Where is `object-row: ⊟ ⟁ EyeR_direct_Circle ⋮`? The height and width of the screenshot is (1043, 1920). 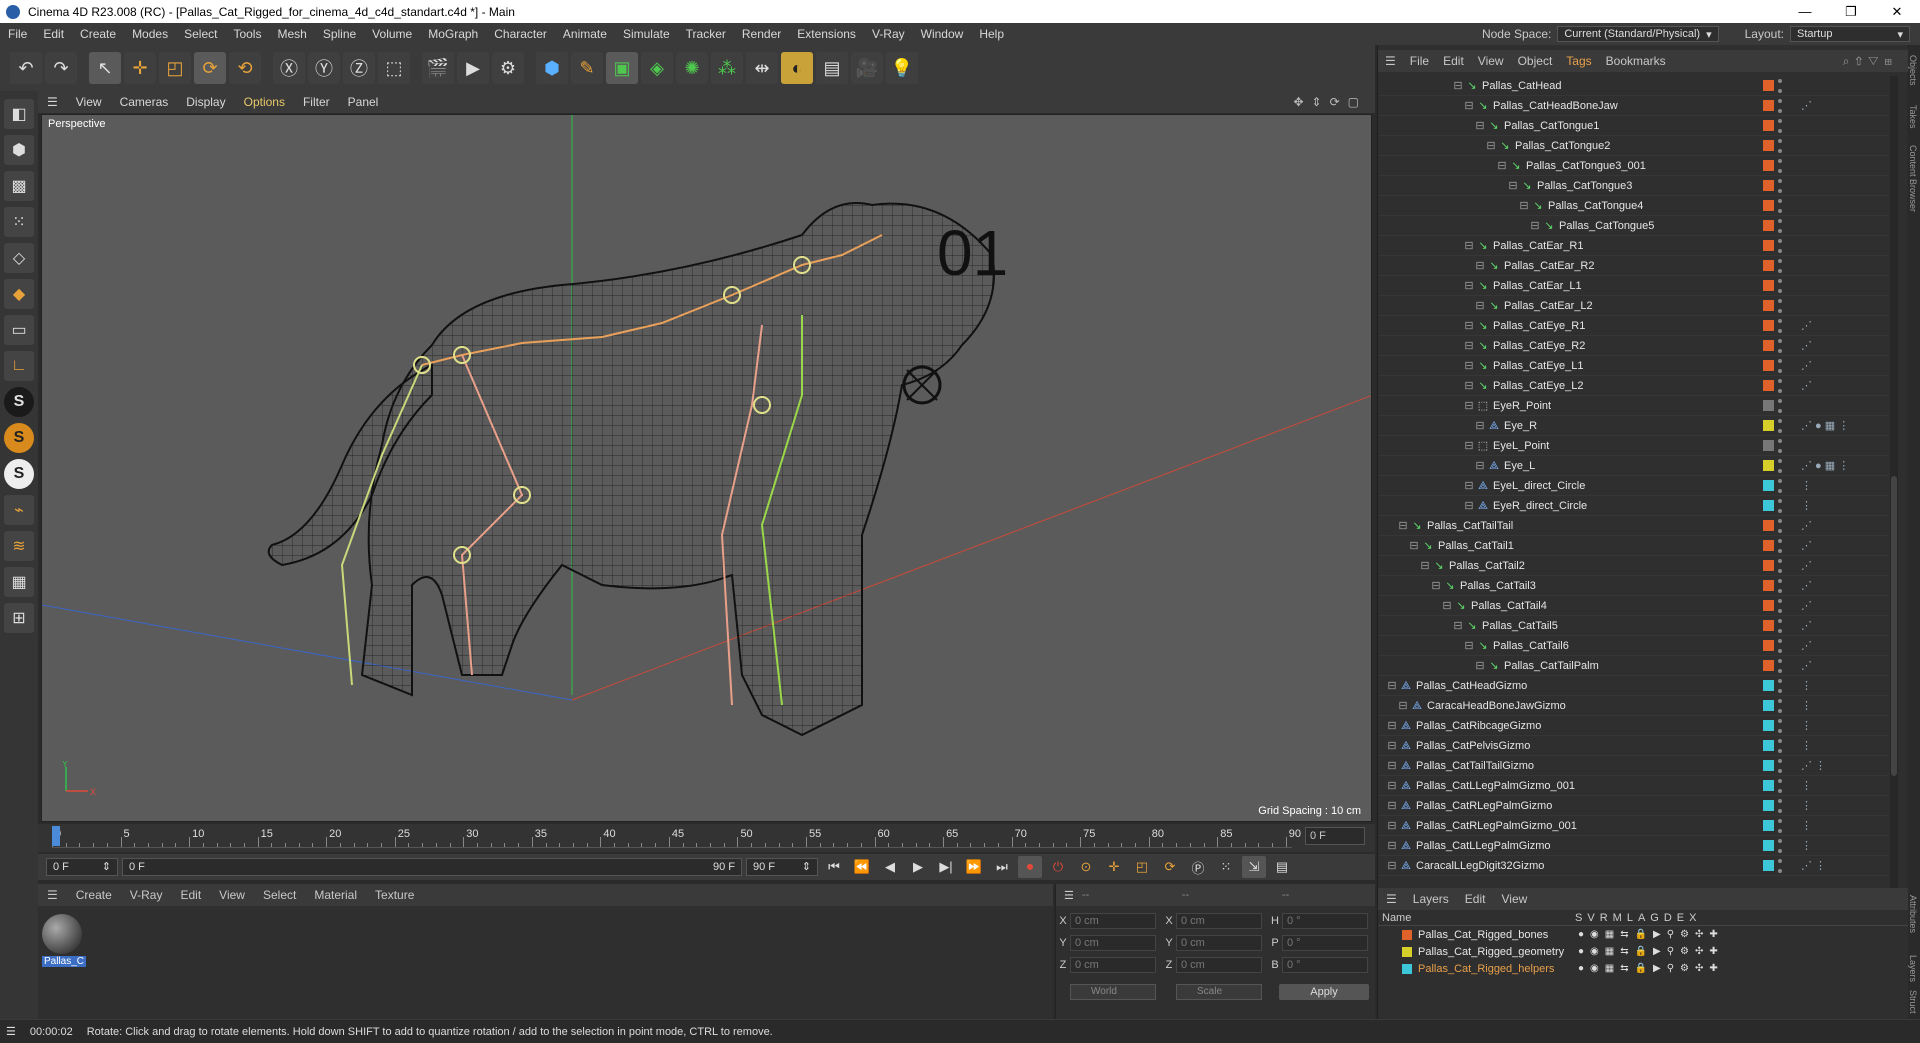
object-row: ⊟ ⟁ EyeR_direct_Circle ⋮ is located at coordinates (1633, 506).